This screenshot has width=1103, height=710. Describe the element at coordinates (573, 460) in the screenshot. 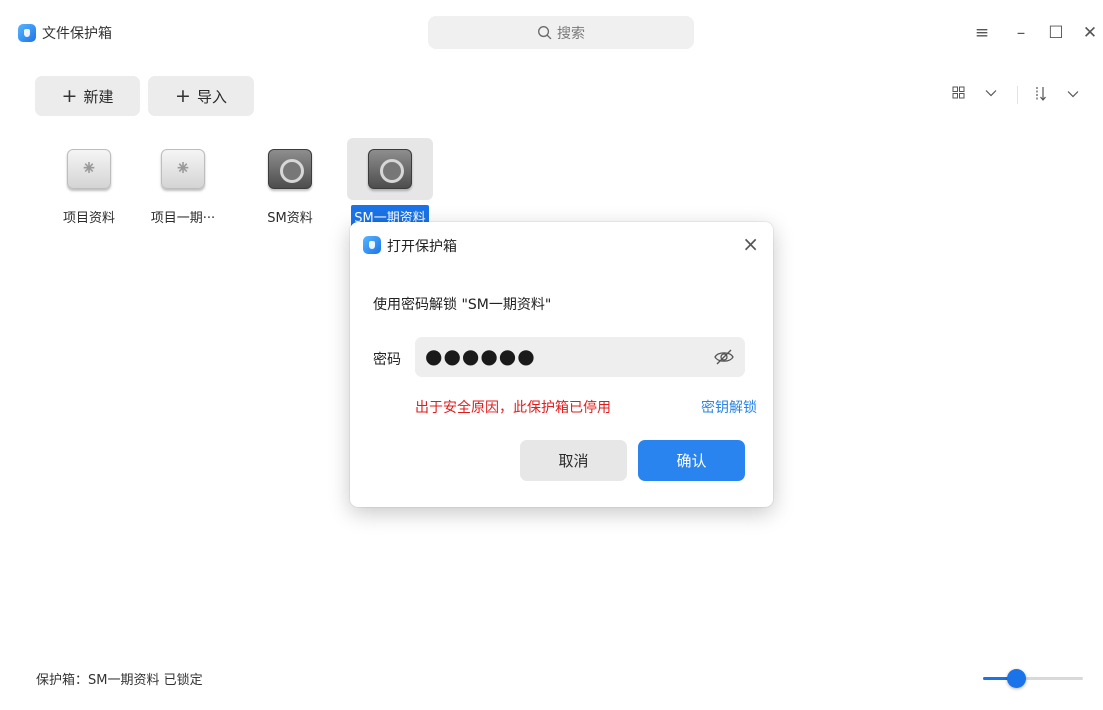

I see `cancel-button: 取消` at that location.